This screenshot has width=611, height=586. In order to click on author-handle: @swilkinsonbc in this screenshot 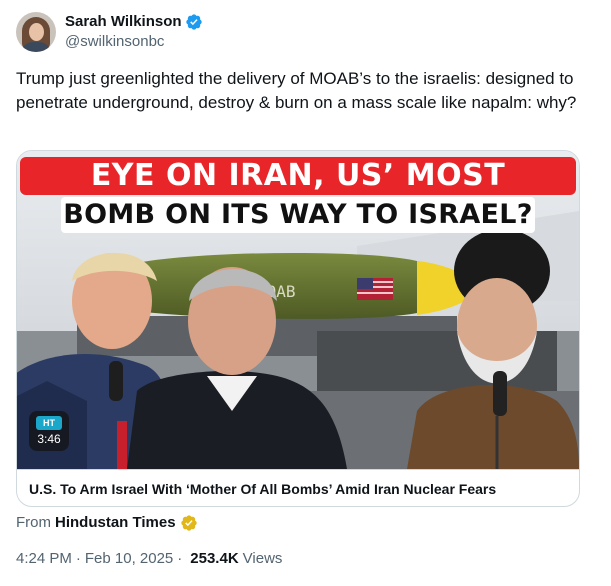, I will do `click(134, 42)`.